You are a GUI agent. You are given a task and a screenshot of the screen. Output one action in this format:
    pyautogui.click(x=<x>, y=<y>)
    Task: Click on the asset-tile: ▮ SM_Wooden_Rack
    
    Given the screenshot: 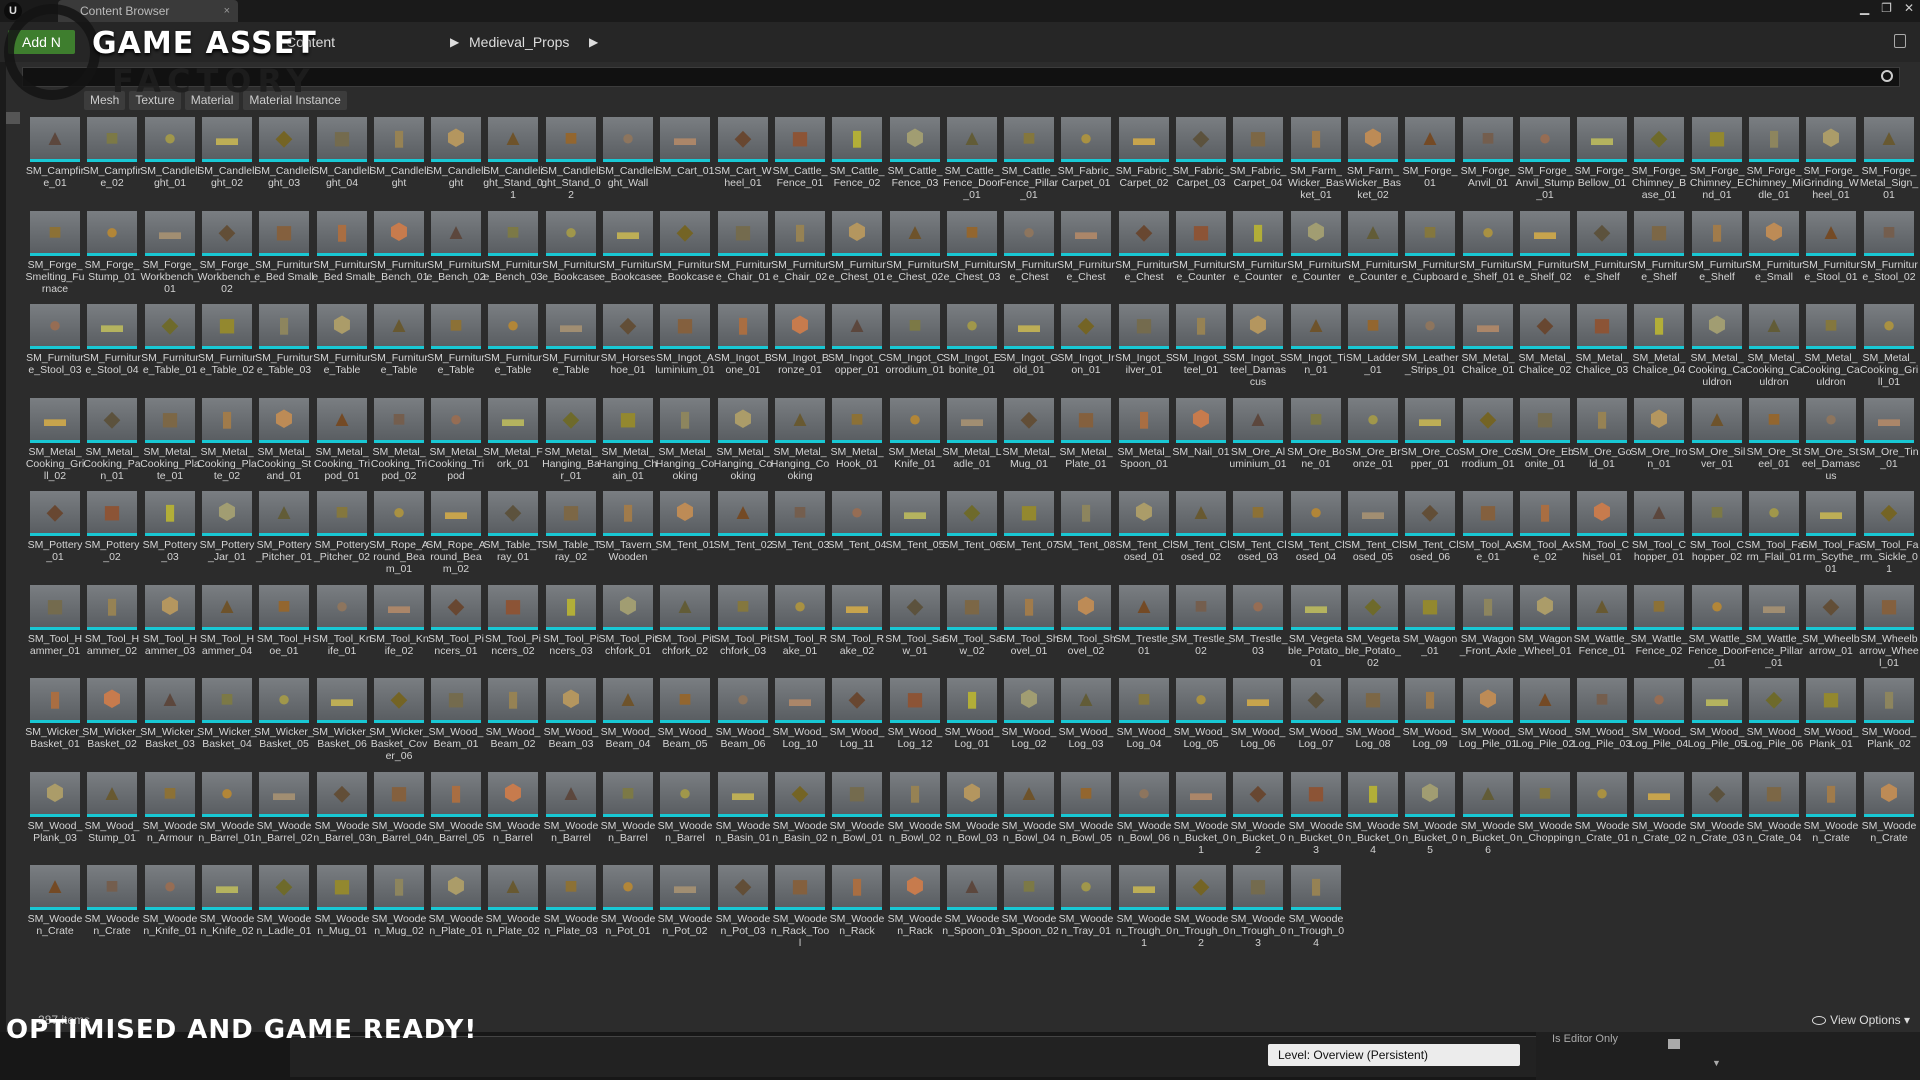 What is the action you would take?
    pyautogui.click(x=857, y=909)
    